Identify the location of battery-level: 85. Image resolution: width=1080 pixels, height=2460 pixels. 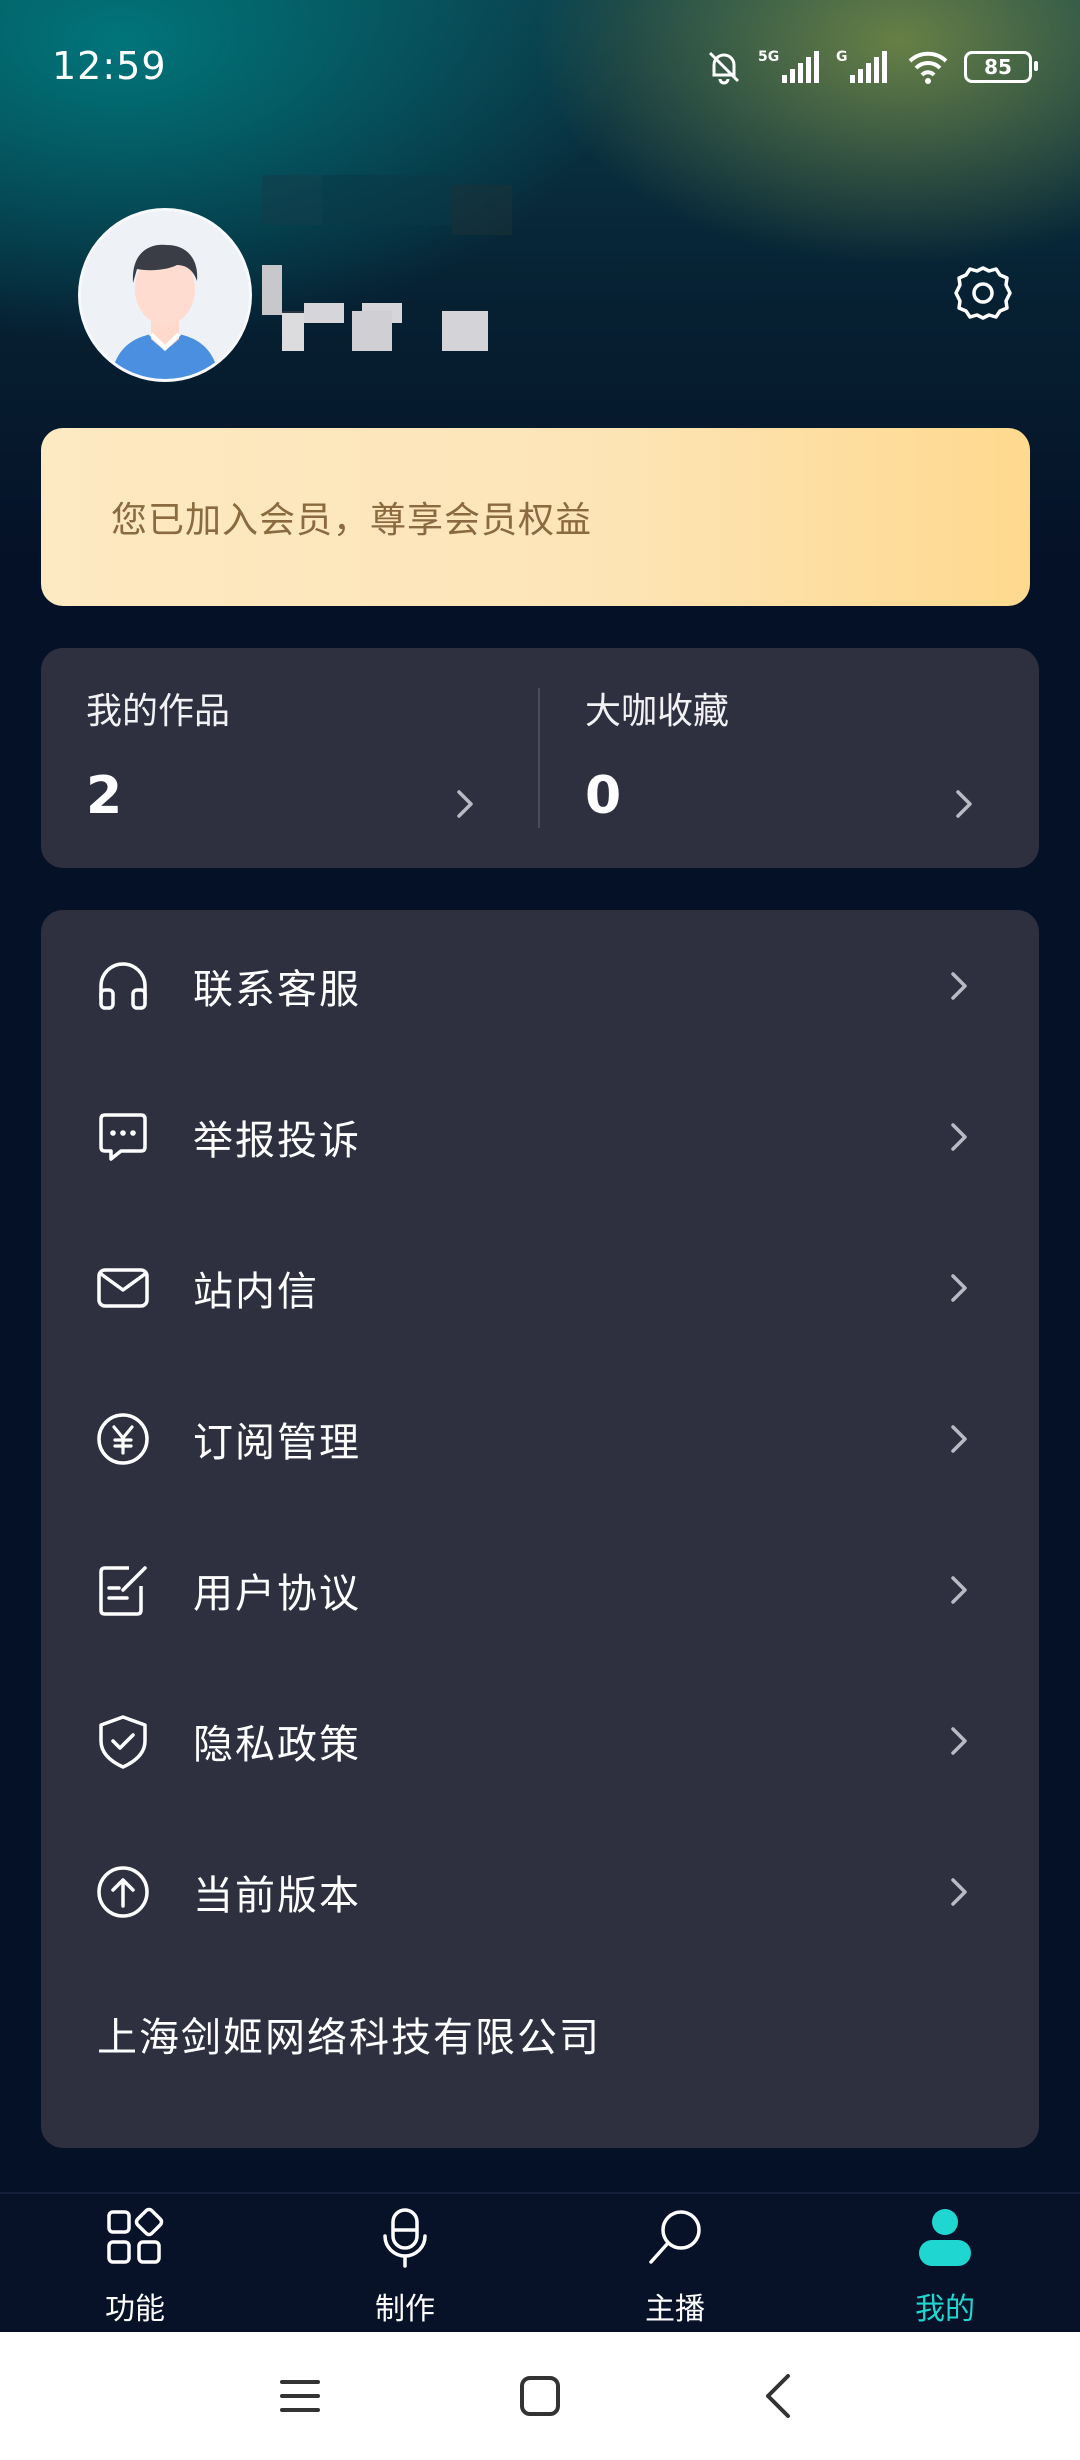
(998, 67).